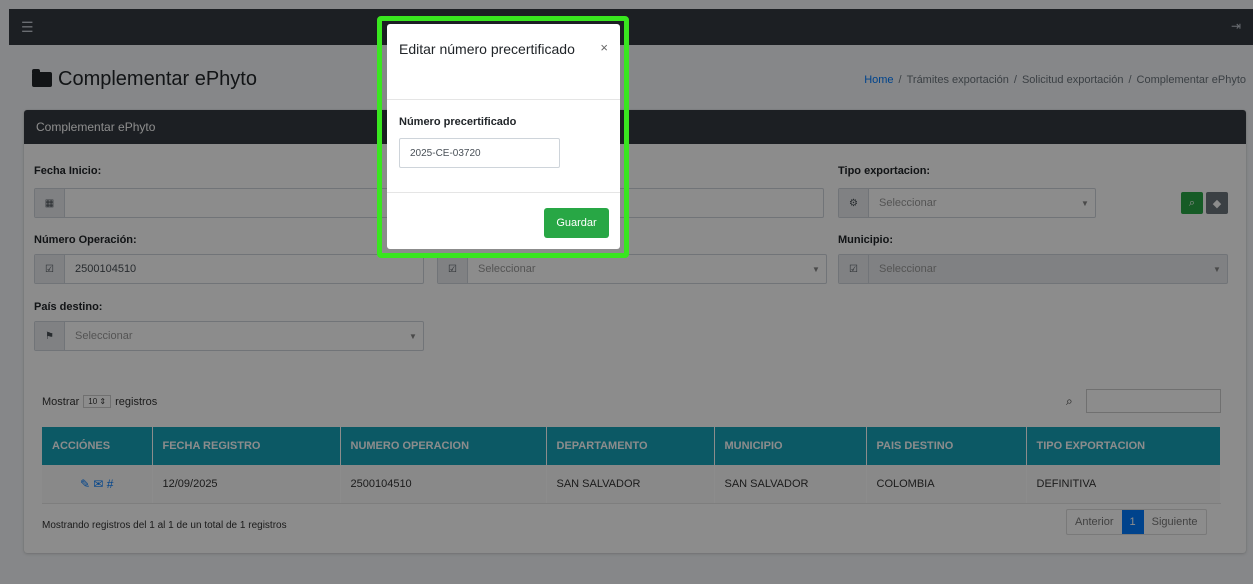  I want to click on save-button: Guardar, so click(576, 223).